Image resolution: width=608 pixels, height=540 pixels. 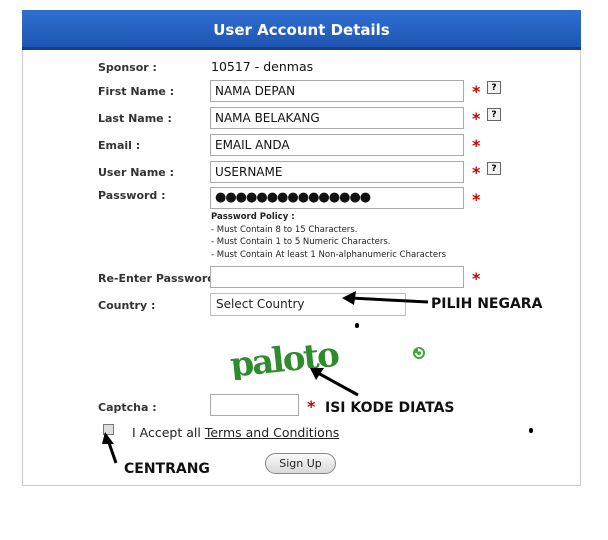 What do you see at coordinates (167, 469) in the screenshot?
I see `annotation-centrang: CENTRANG` at bounding box center [167, 469].